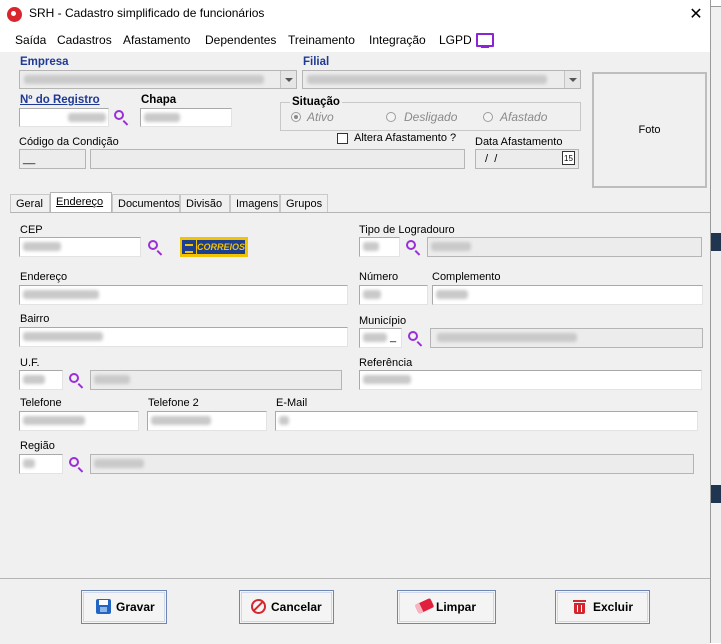  What do you see at coordinates (393, 295) in the screenshot?
I see `numero-input` at bounding box center [393, 295].